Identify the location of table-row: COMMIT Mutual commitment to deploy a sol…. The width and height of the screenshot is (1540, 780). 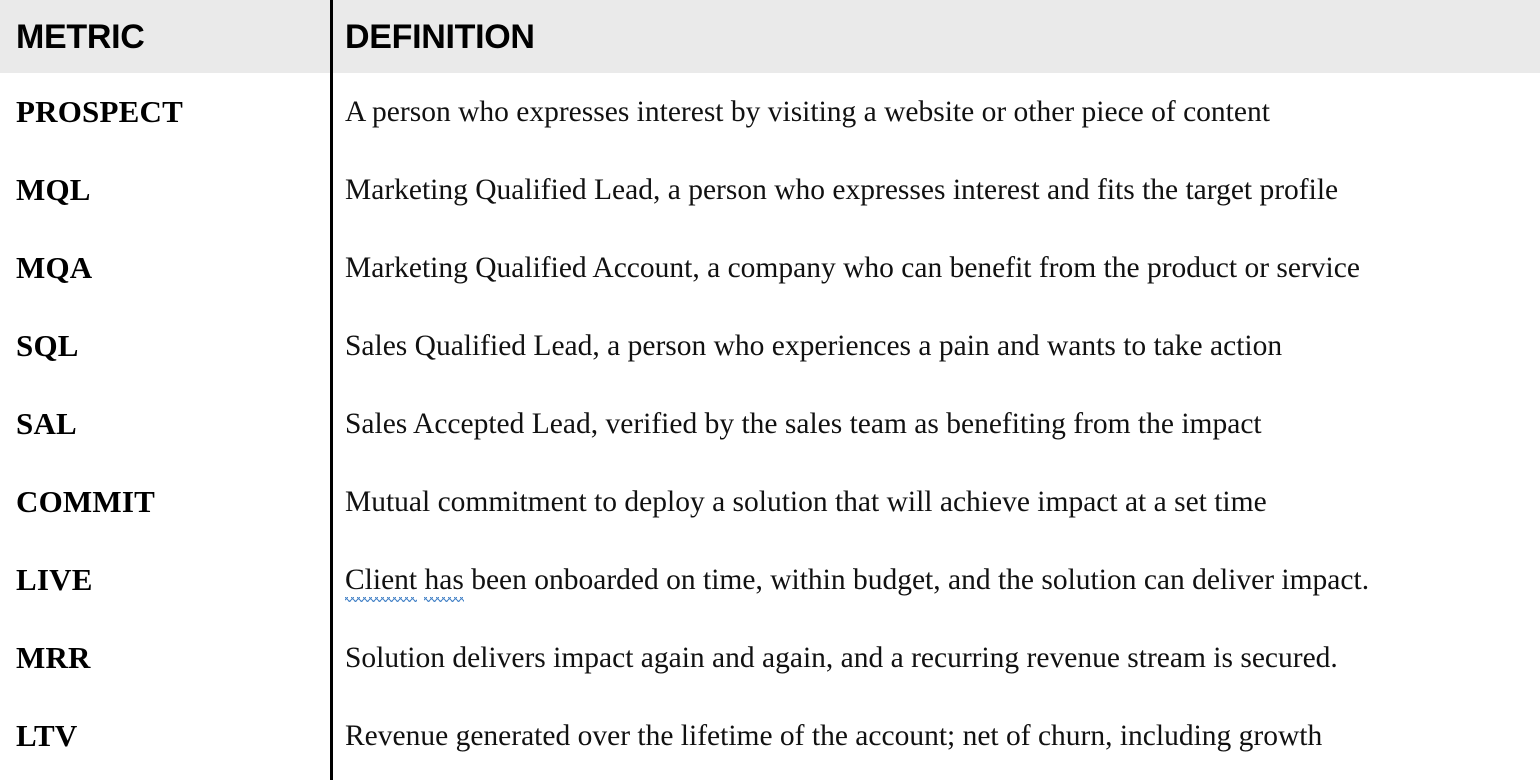
(770, 502).